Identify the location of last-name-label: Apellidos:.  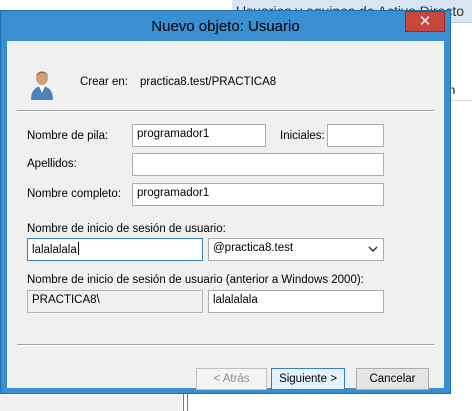
(52, 164).